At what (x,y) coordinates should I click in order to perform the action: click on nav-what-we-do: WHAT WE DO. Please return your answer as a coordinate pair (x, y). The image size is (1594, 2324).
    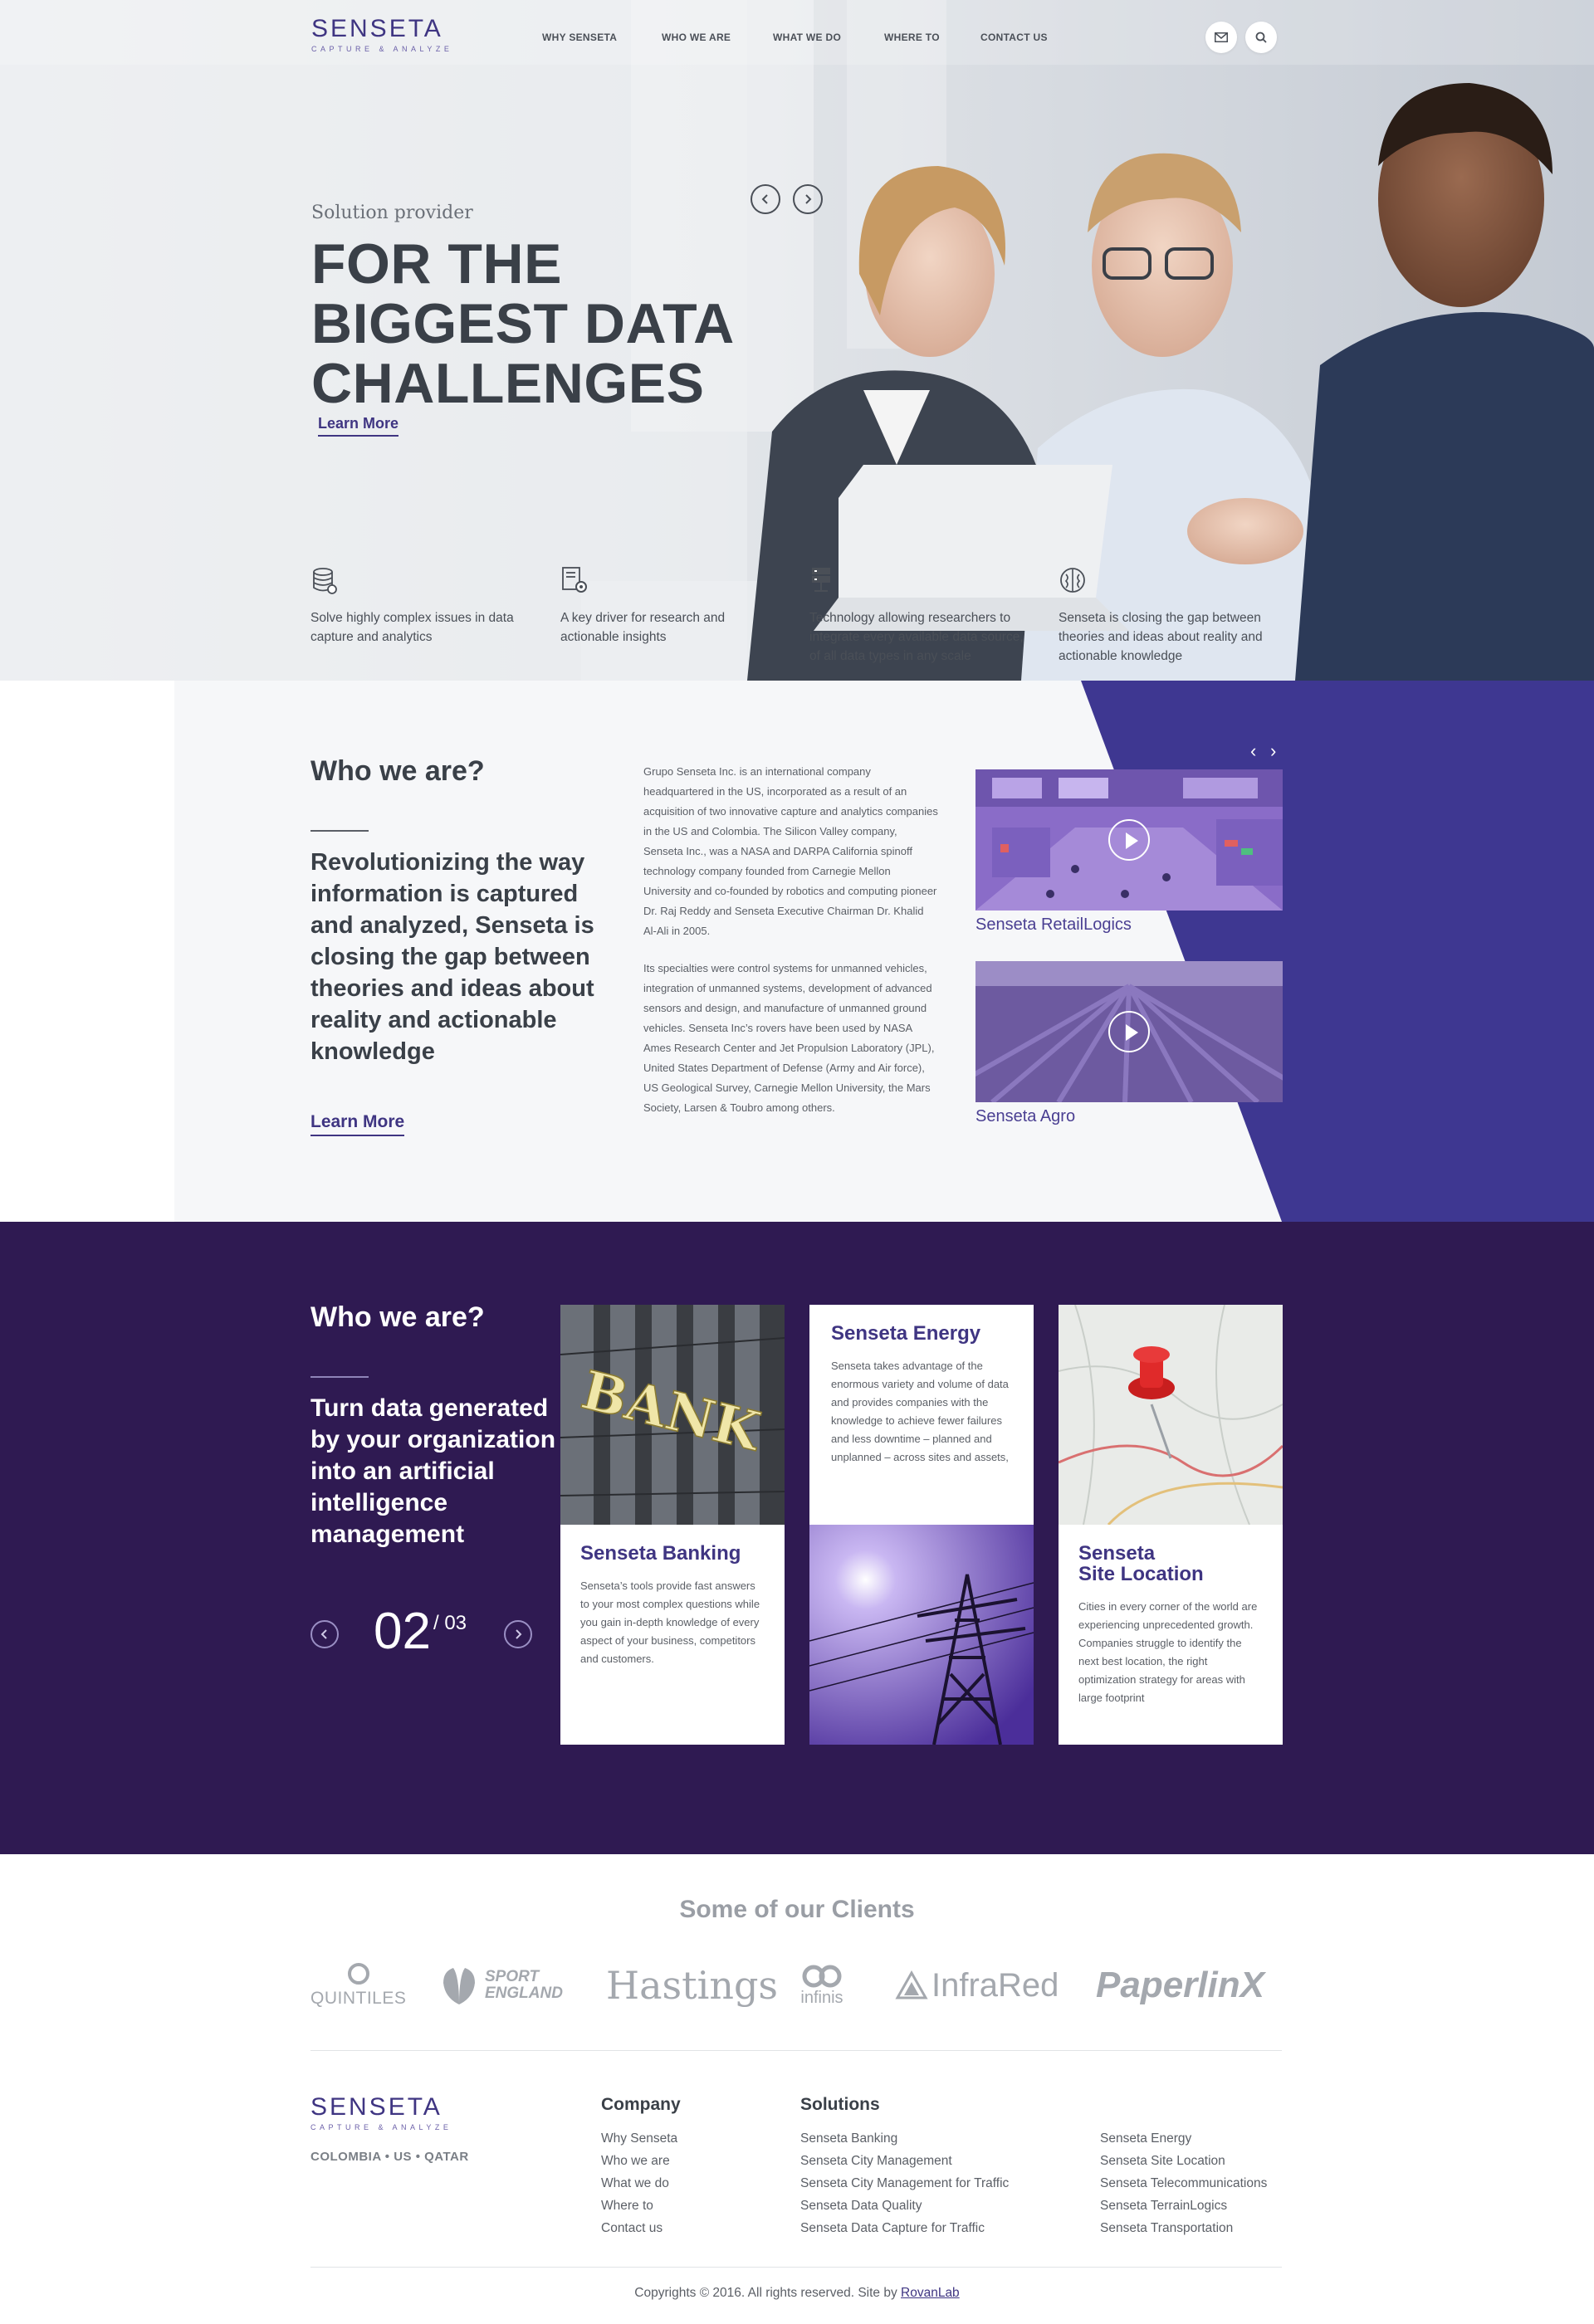
    Looking at the image, I should click on (807, 37).